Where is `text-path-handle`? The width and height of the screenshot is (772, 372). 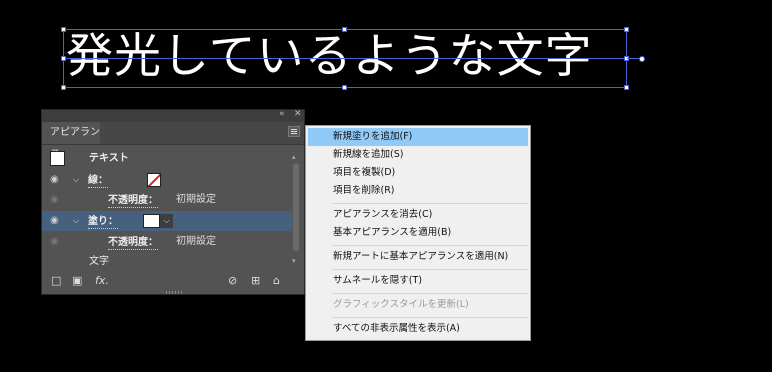
text-path-handle is located at coordinates (642, 59).